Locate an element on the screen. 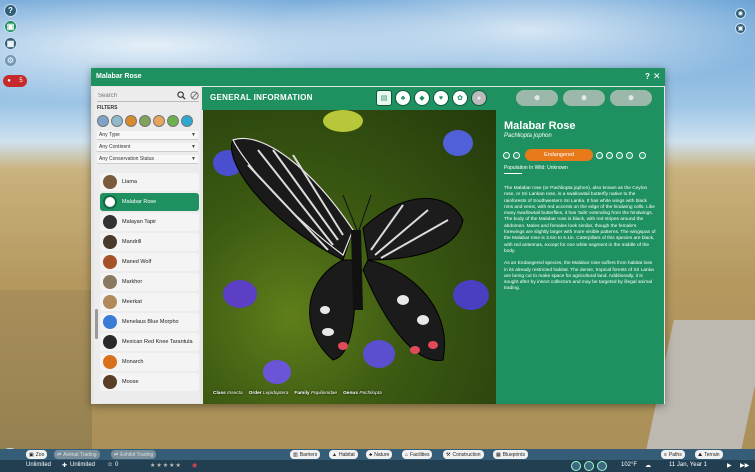 This screenshot has width=755, height=472. search-icon is located at coordinates (181, 95).